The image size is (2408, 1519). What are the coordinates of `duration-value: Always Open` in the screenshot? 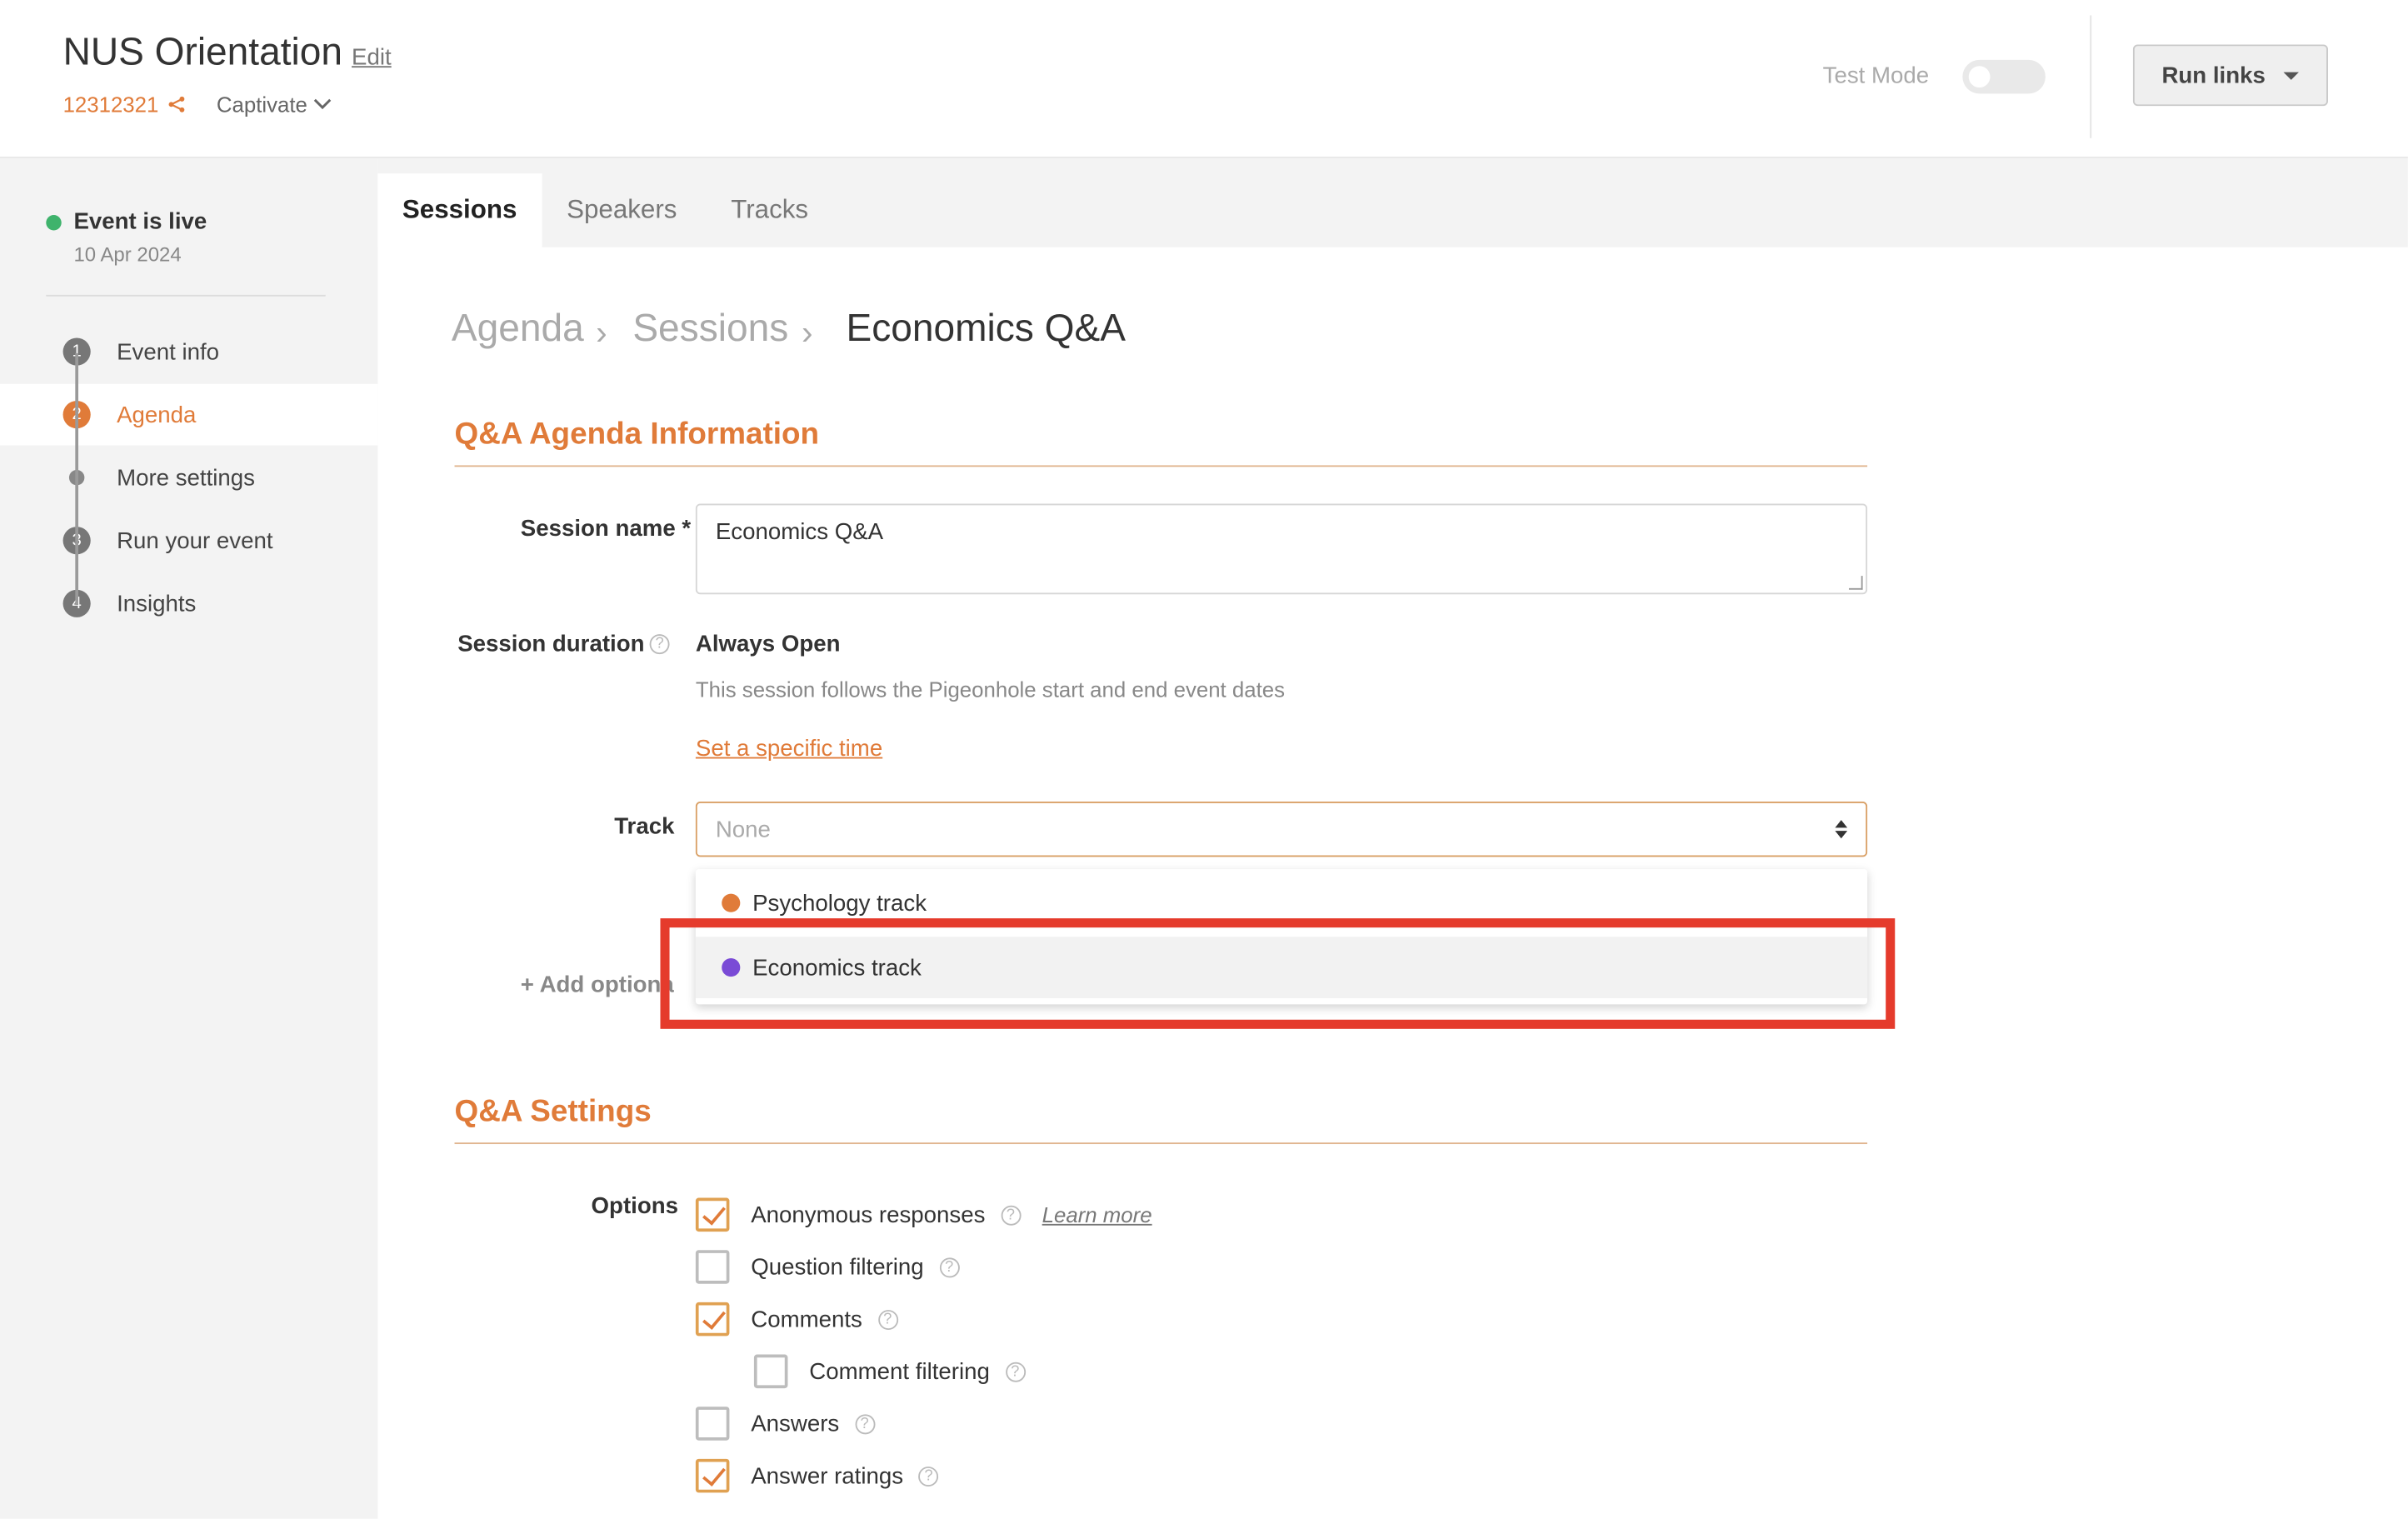 It's located at (768, 644).